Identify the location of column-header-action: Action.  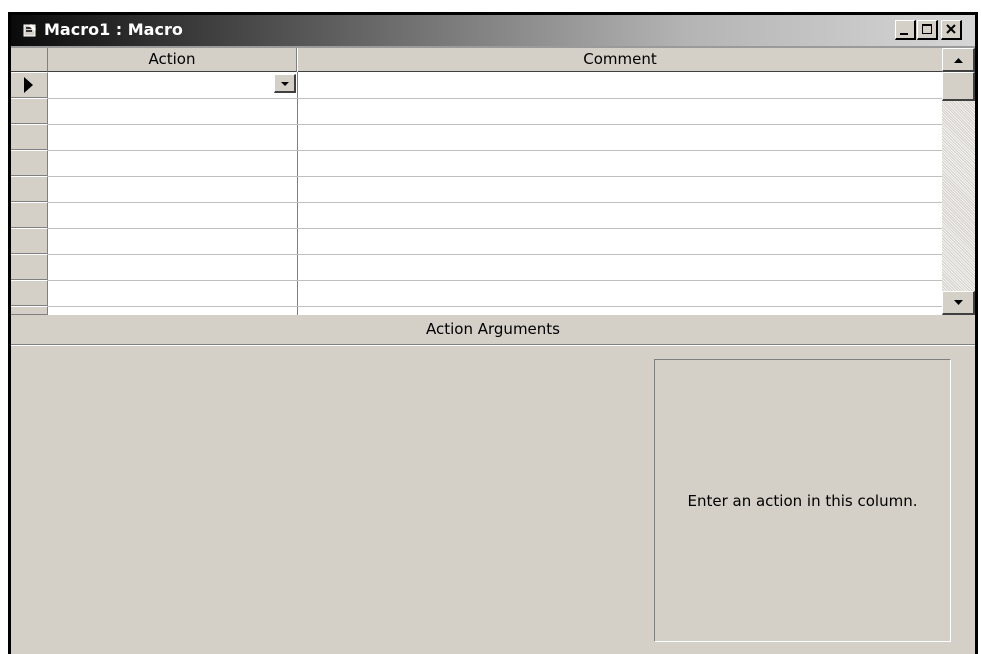
(172, 60).